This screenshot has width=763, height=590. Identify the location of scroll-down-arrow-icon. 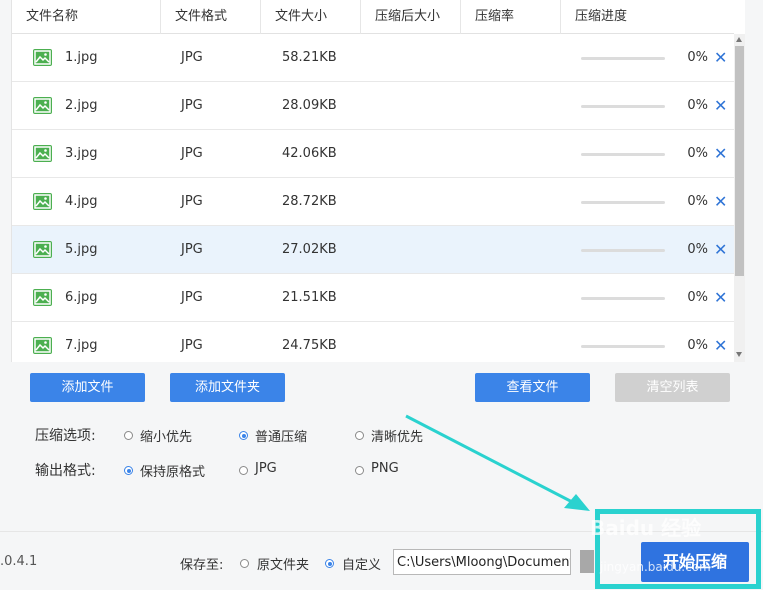
(739, 354).